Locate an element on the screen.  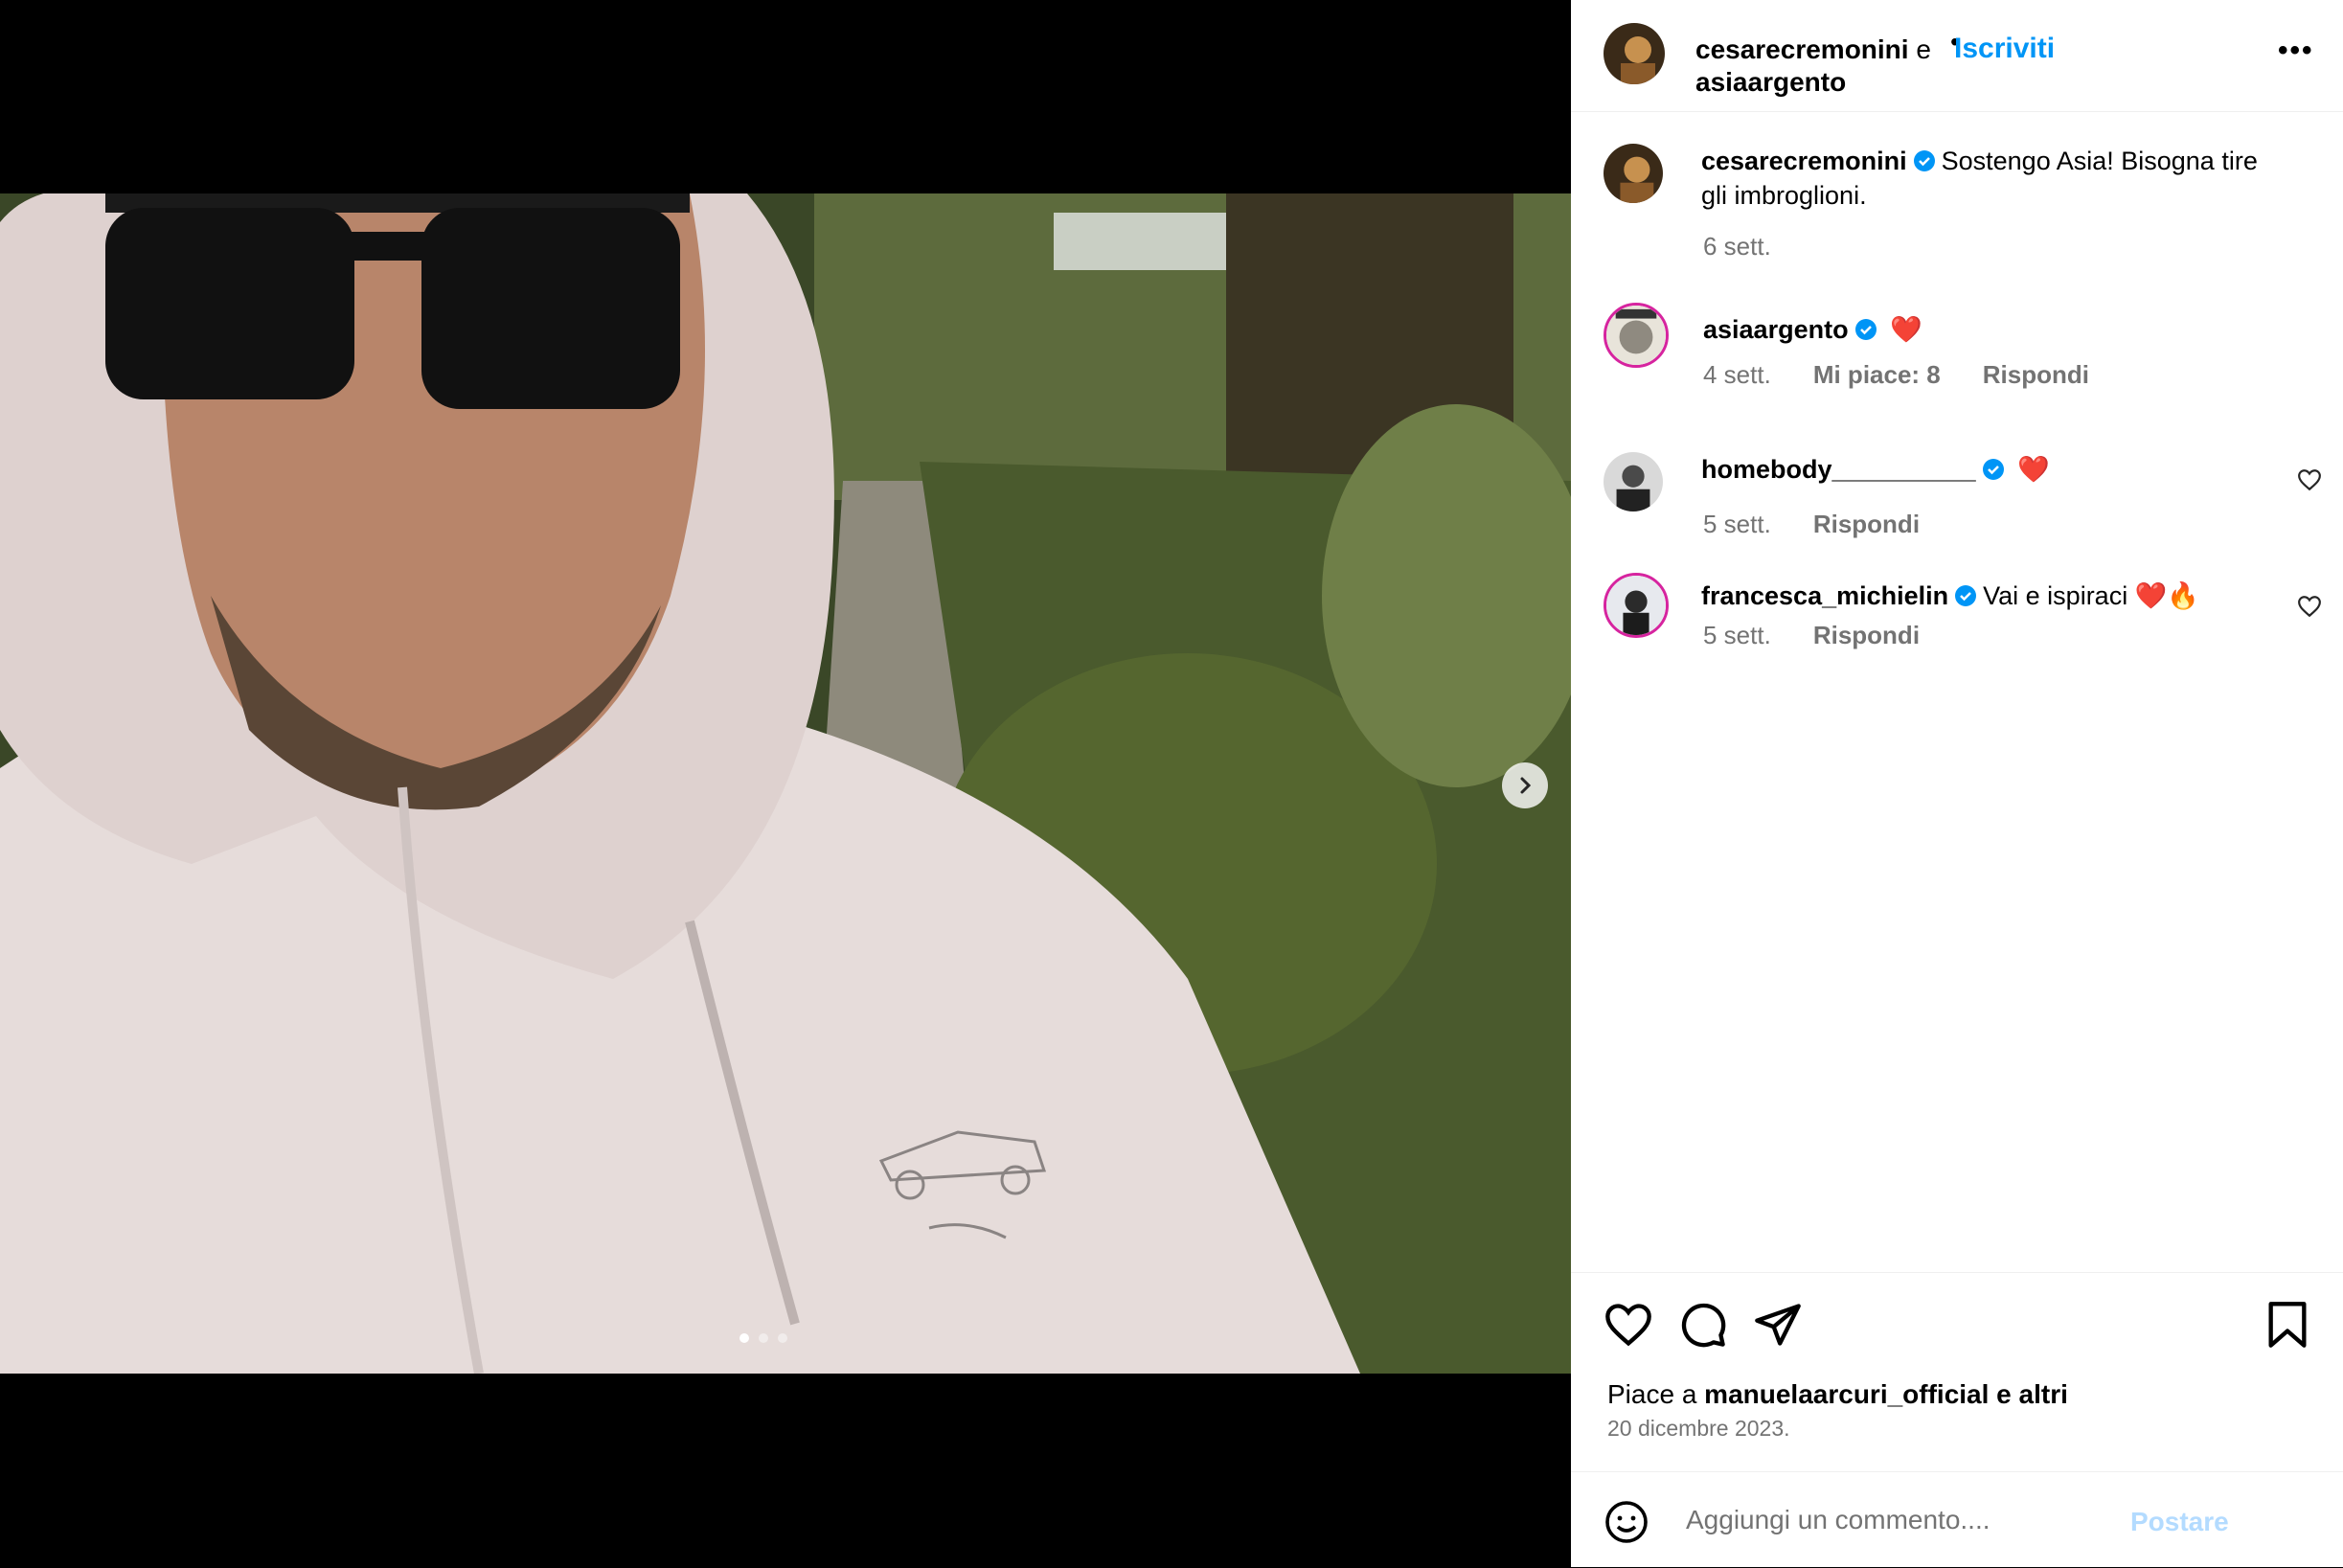
collaborator-username: asiaargento is located at coordinates (1770, 82).